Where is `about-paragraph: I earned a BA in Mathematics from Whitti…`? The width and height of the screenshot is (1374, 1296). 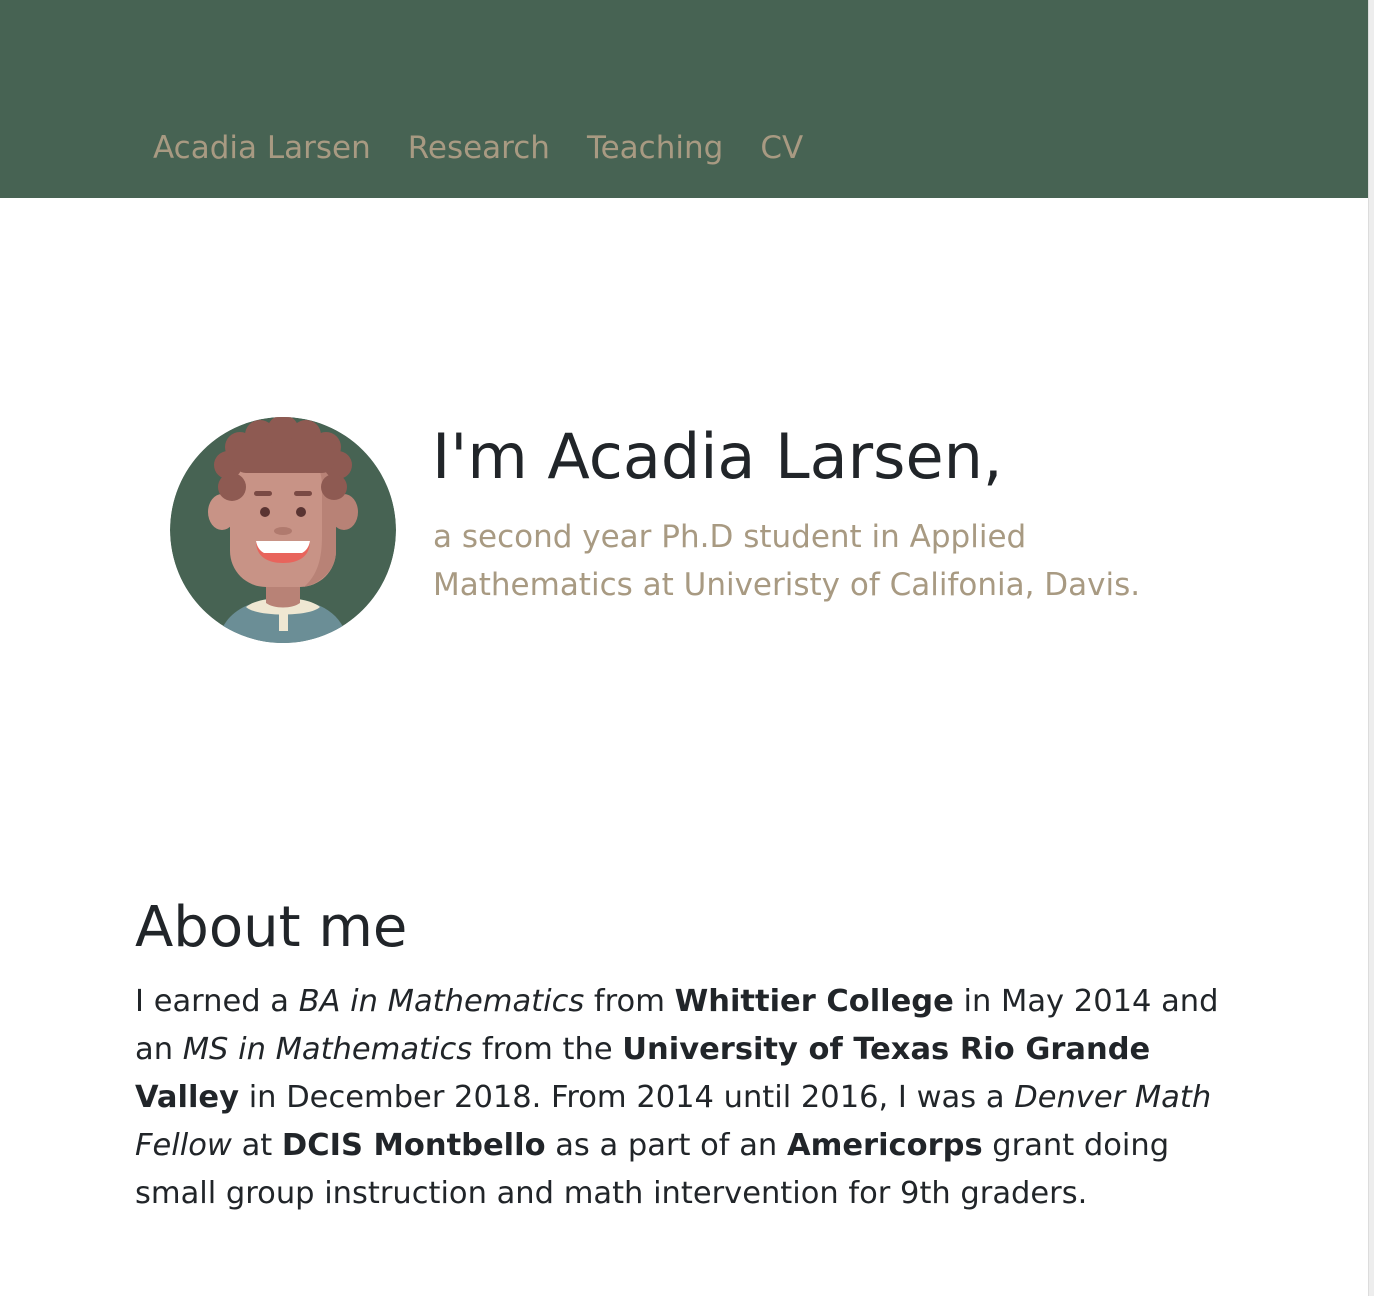 about-paragraph: I earned a BA in Mathematics from Whitti… is located at coordinates (685, 1098).